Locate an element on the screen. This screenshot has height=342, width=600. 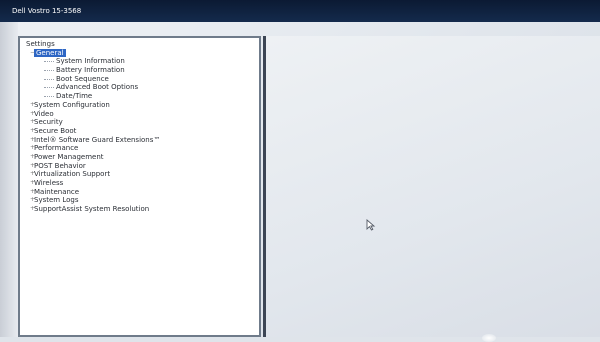
tree-node-label: SupportAssist System Resolution is located at coordinates (92, 209).